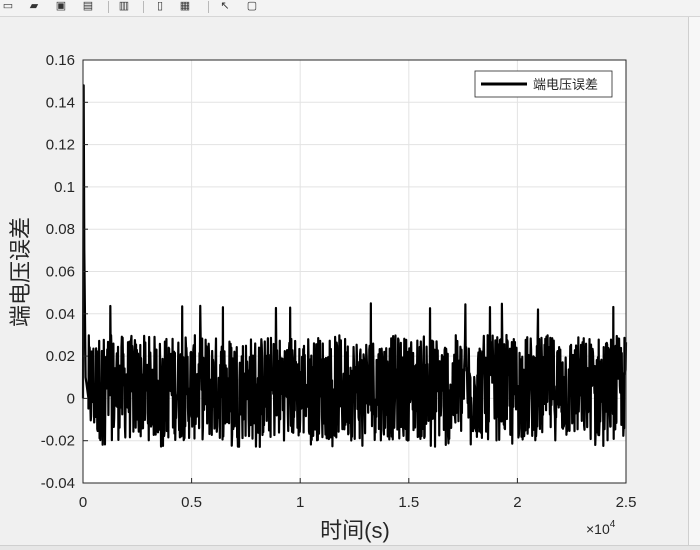  What do you see at coordinates (60, 60) in the screenshot?
I see `y-tick-label: 0.16` at bounding box center [60, 60].